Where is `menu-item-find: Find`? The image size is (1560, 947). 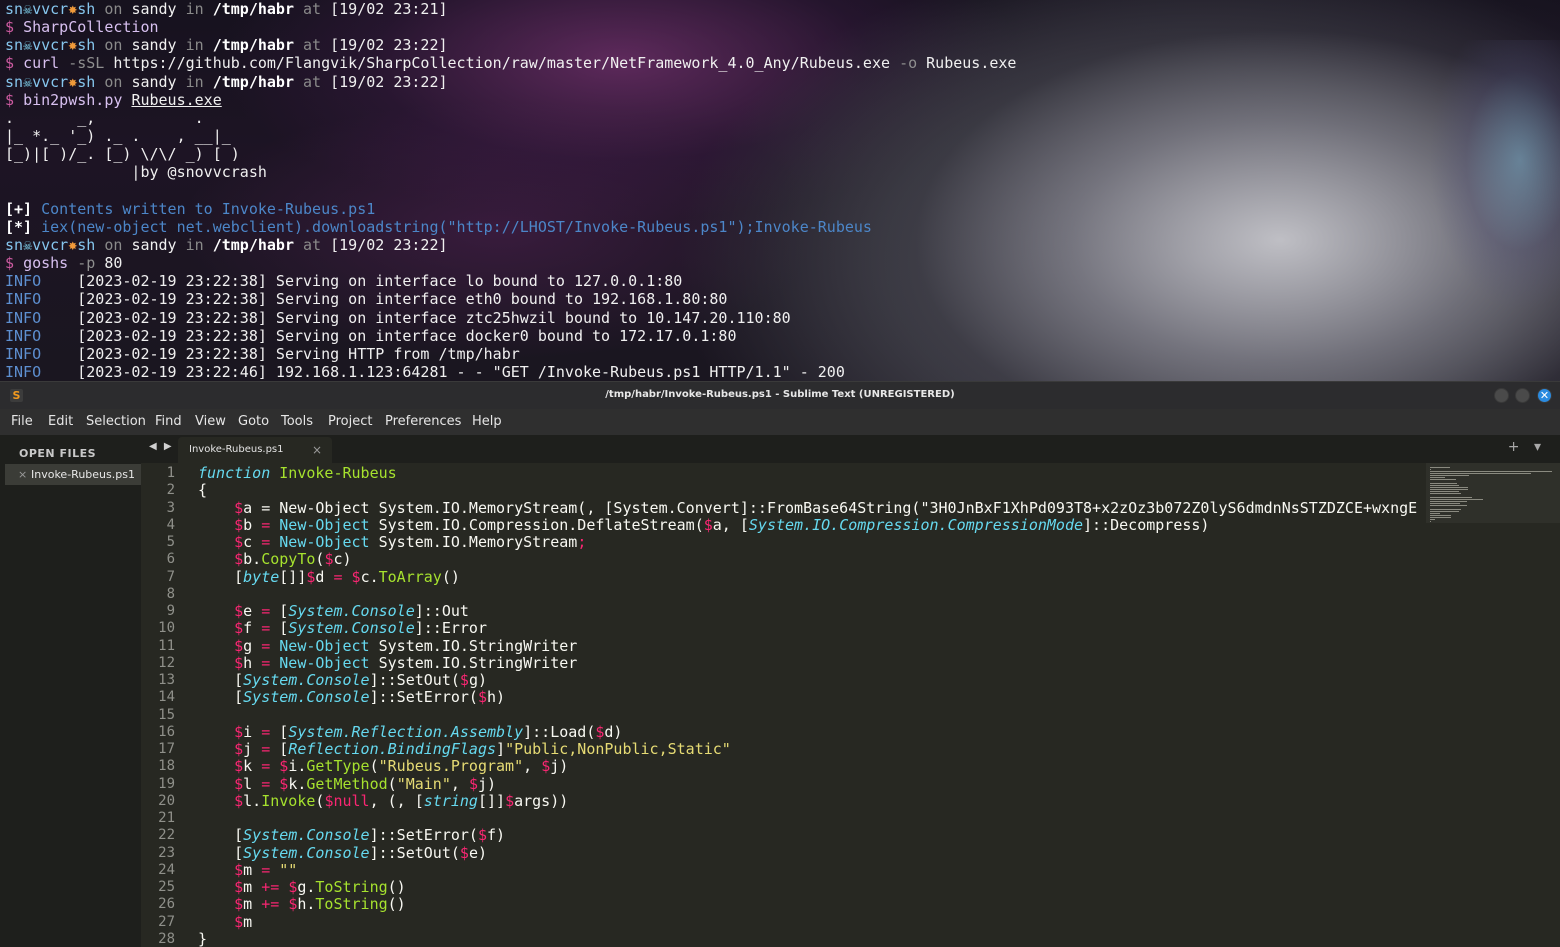 menu-item-find: Find is located at coordinates (168, 422).